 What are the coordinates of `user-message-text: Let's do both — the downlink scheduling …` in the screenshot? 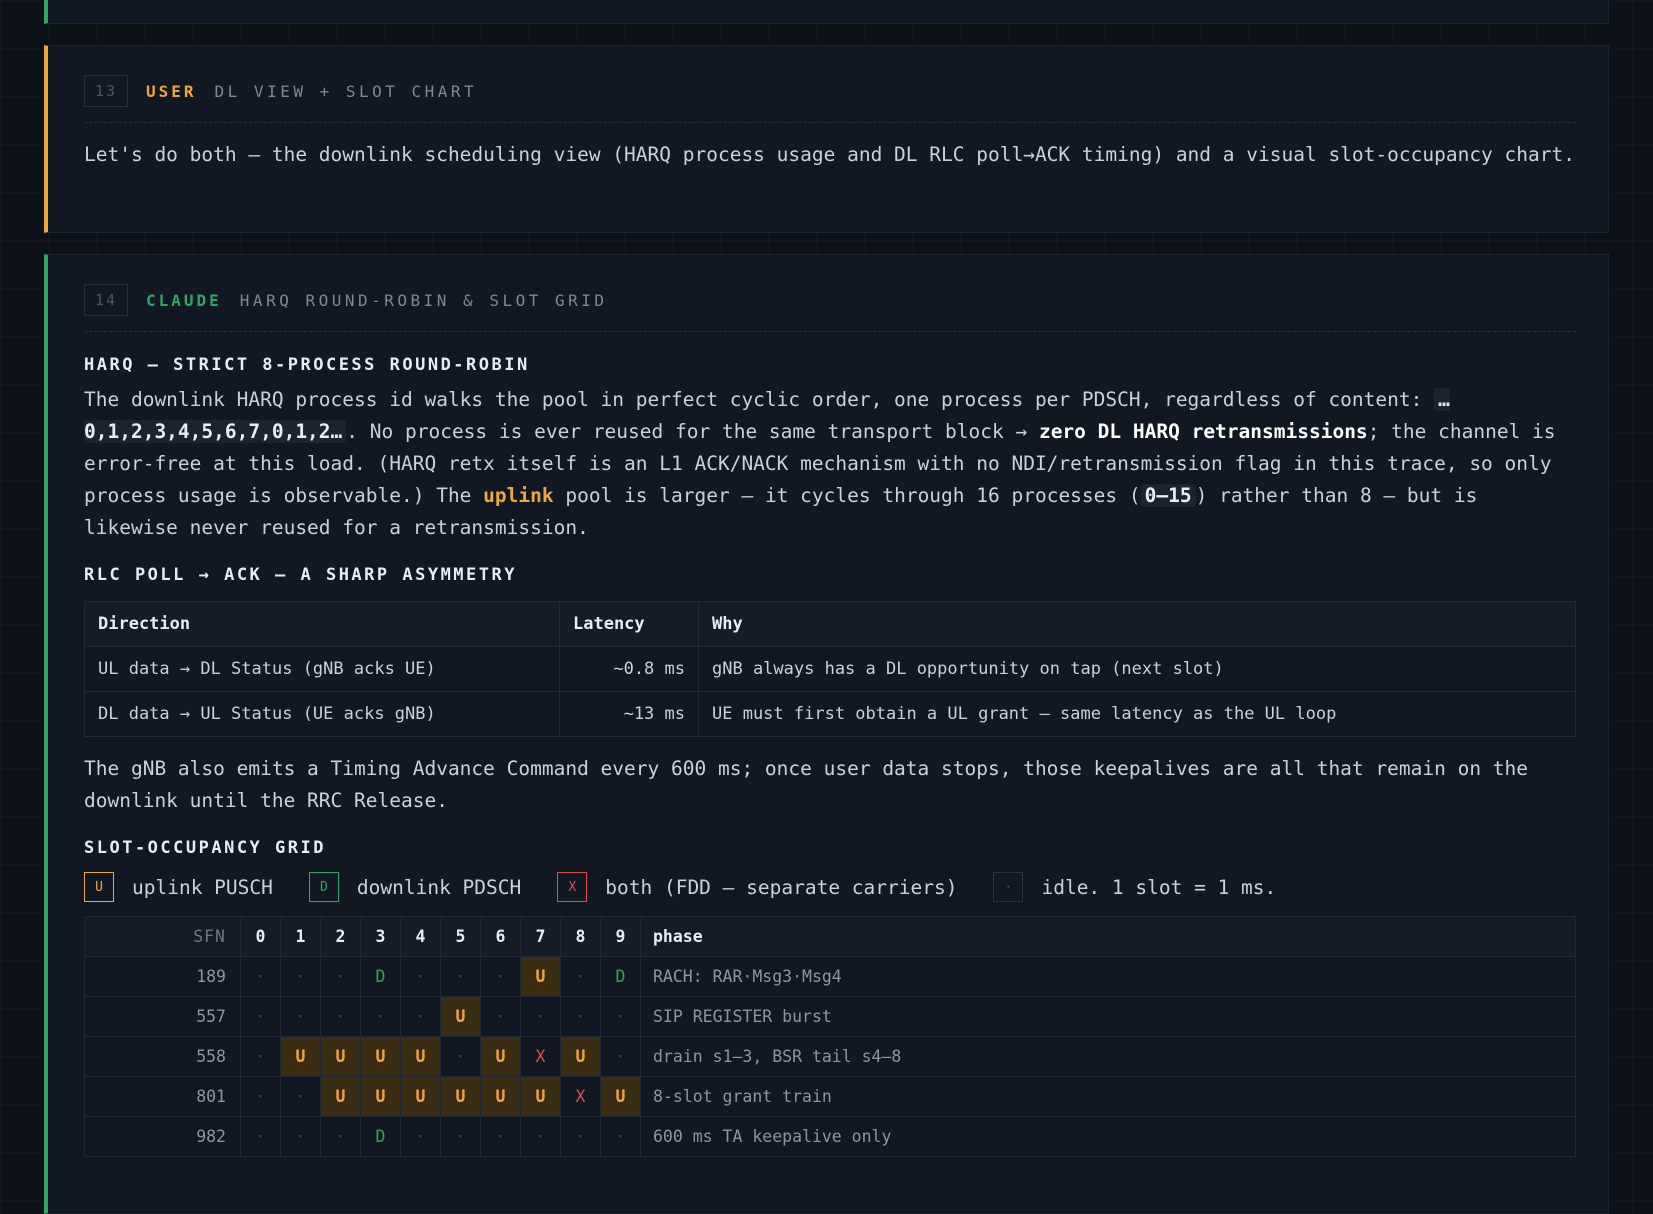 It's located at (829, 154).